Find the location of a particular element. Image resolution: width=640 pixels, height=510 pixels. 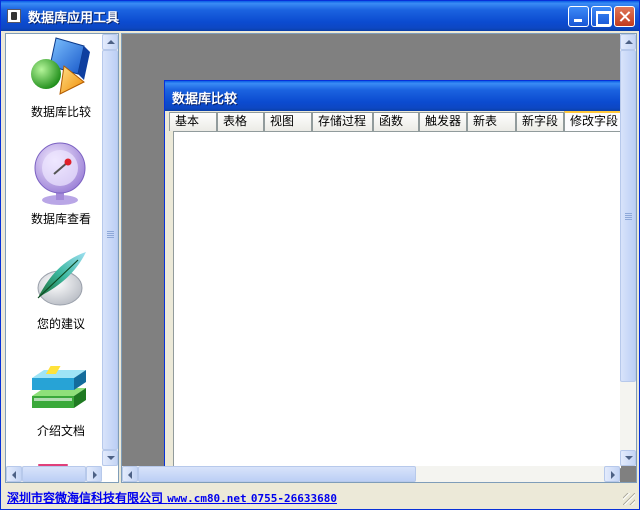

sidebar-item-database-view: 数据库查看 is located at coordinates (54, 190).